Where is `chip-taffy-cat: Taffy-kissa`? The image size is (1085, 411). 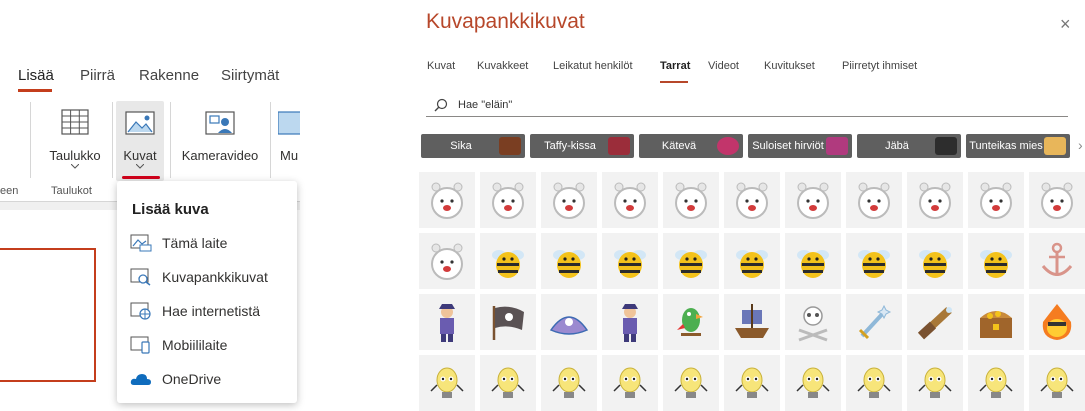 chip-taffy-cat: Taffy-kissa is located at coordinates (582, 146).